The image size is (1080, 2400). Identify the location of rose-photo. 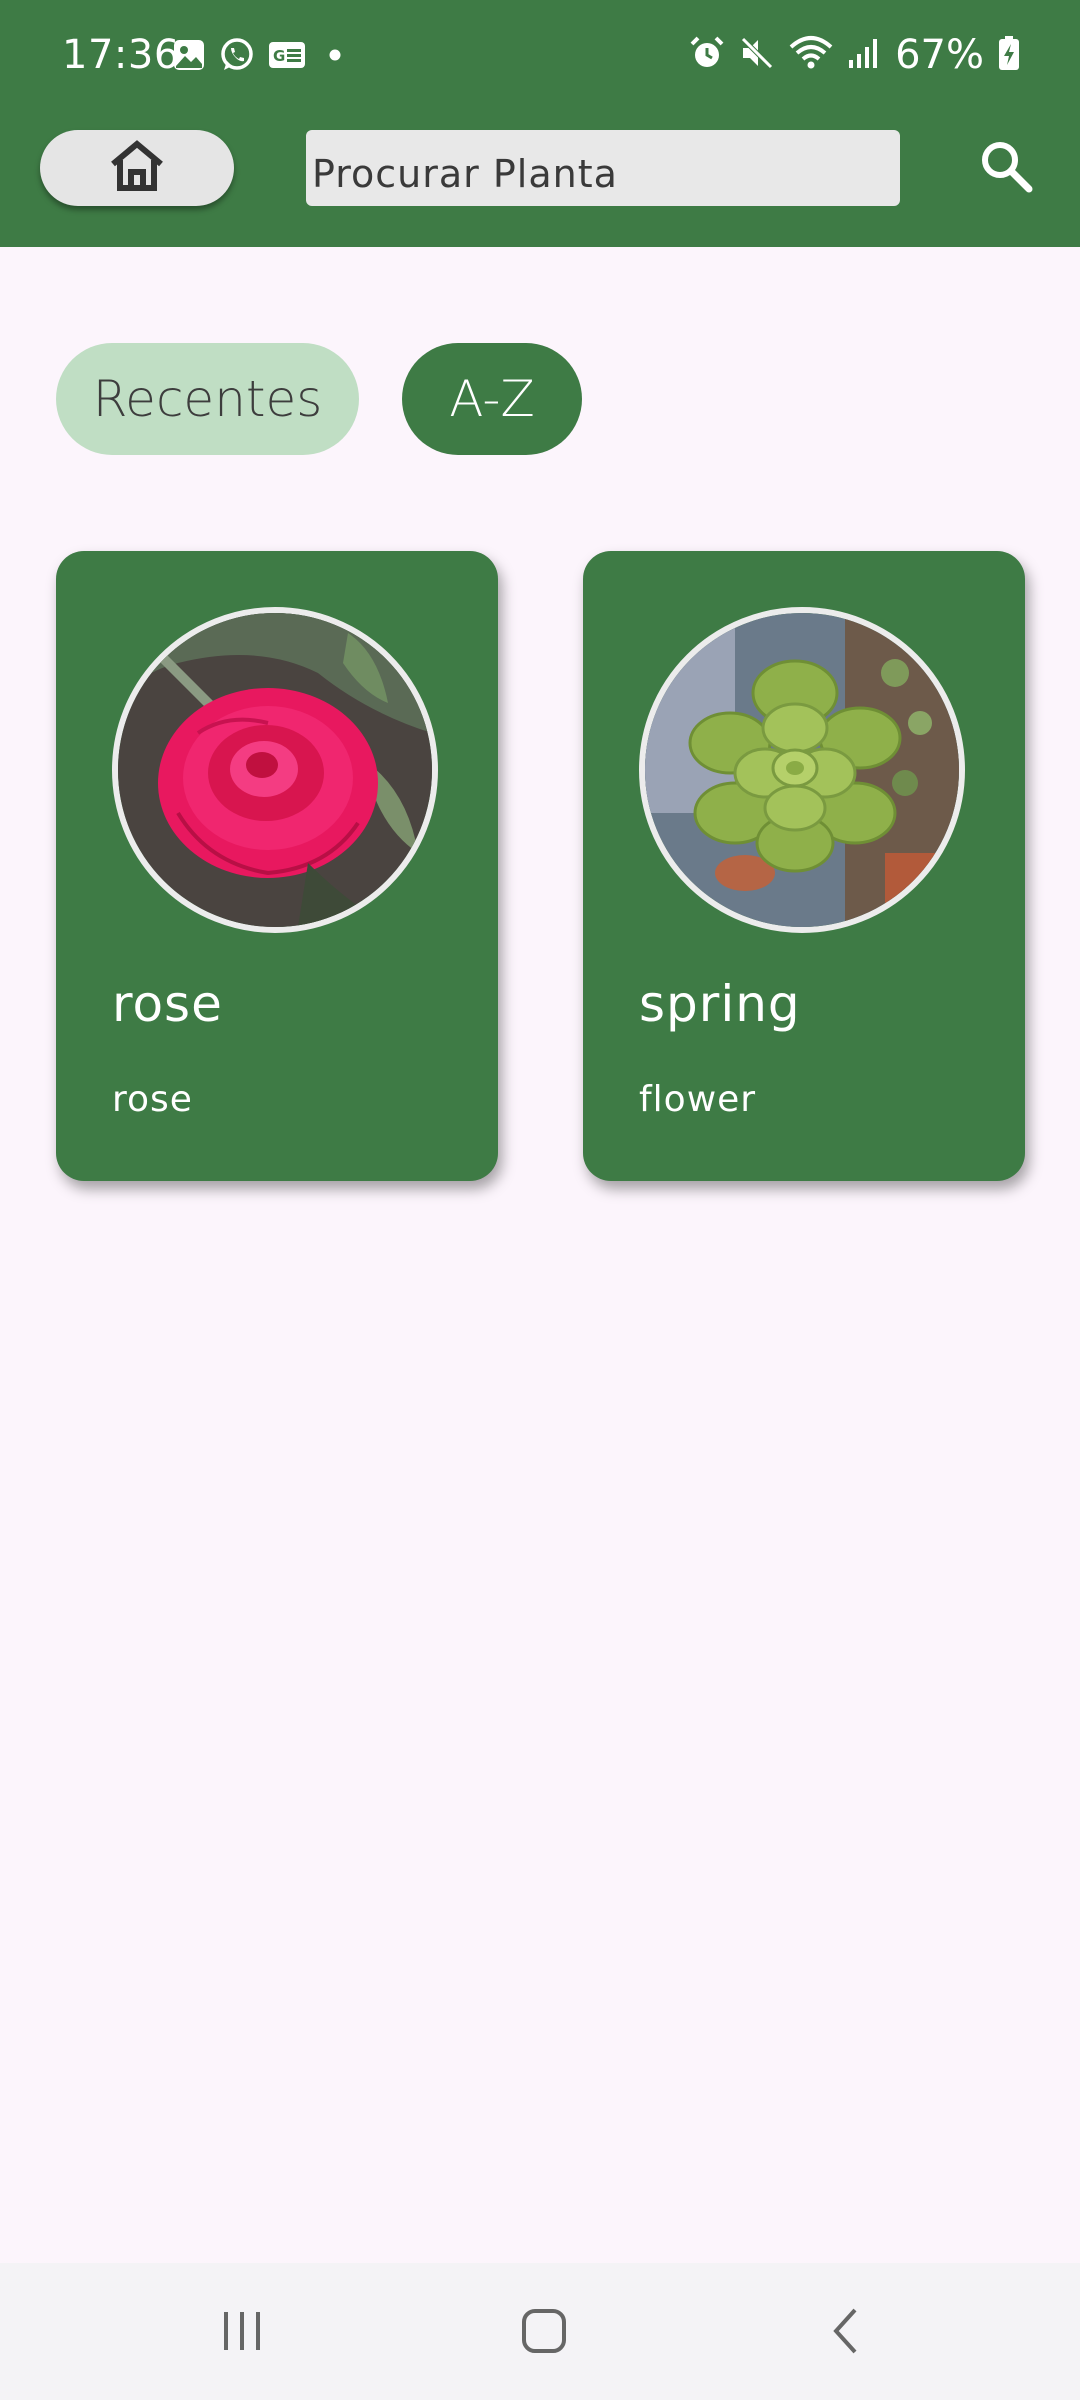
(275, 770).